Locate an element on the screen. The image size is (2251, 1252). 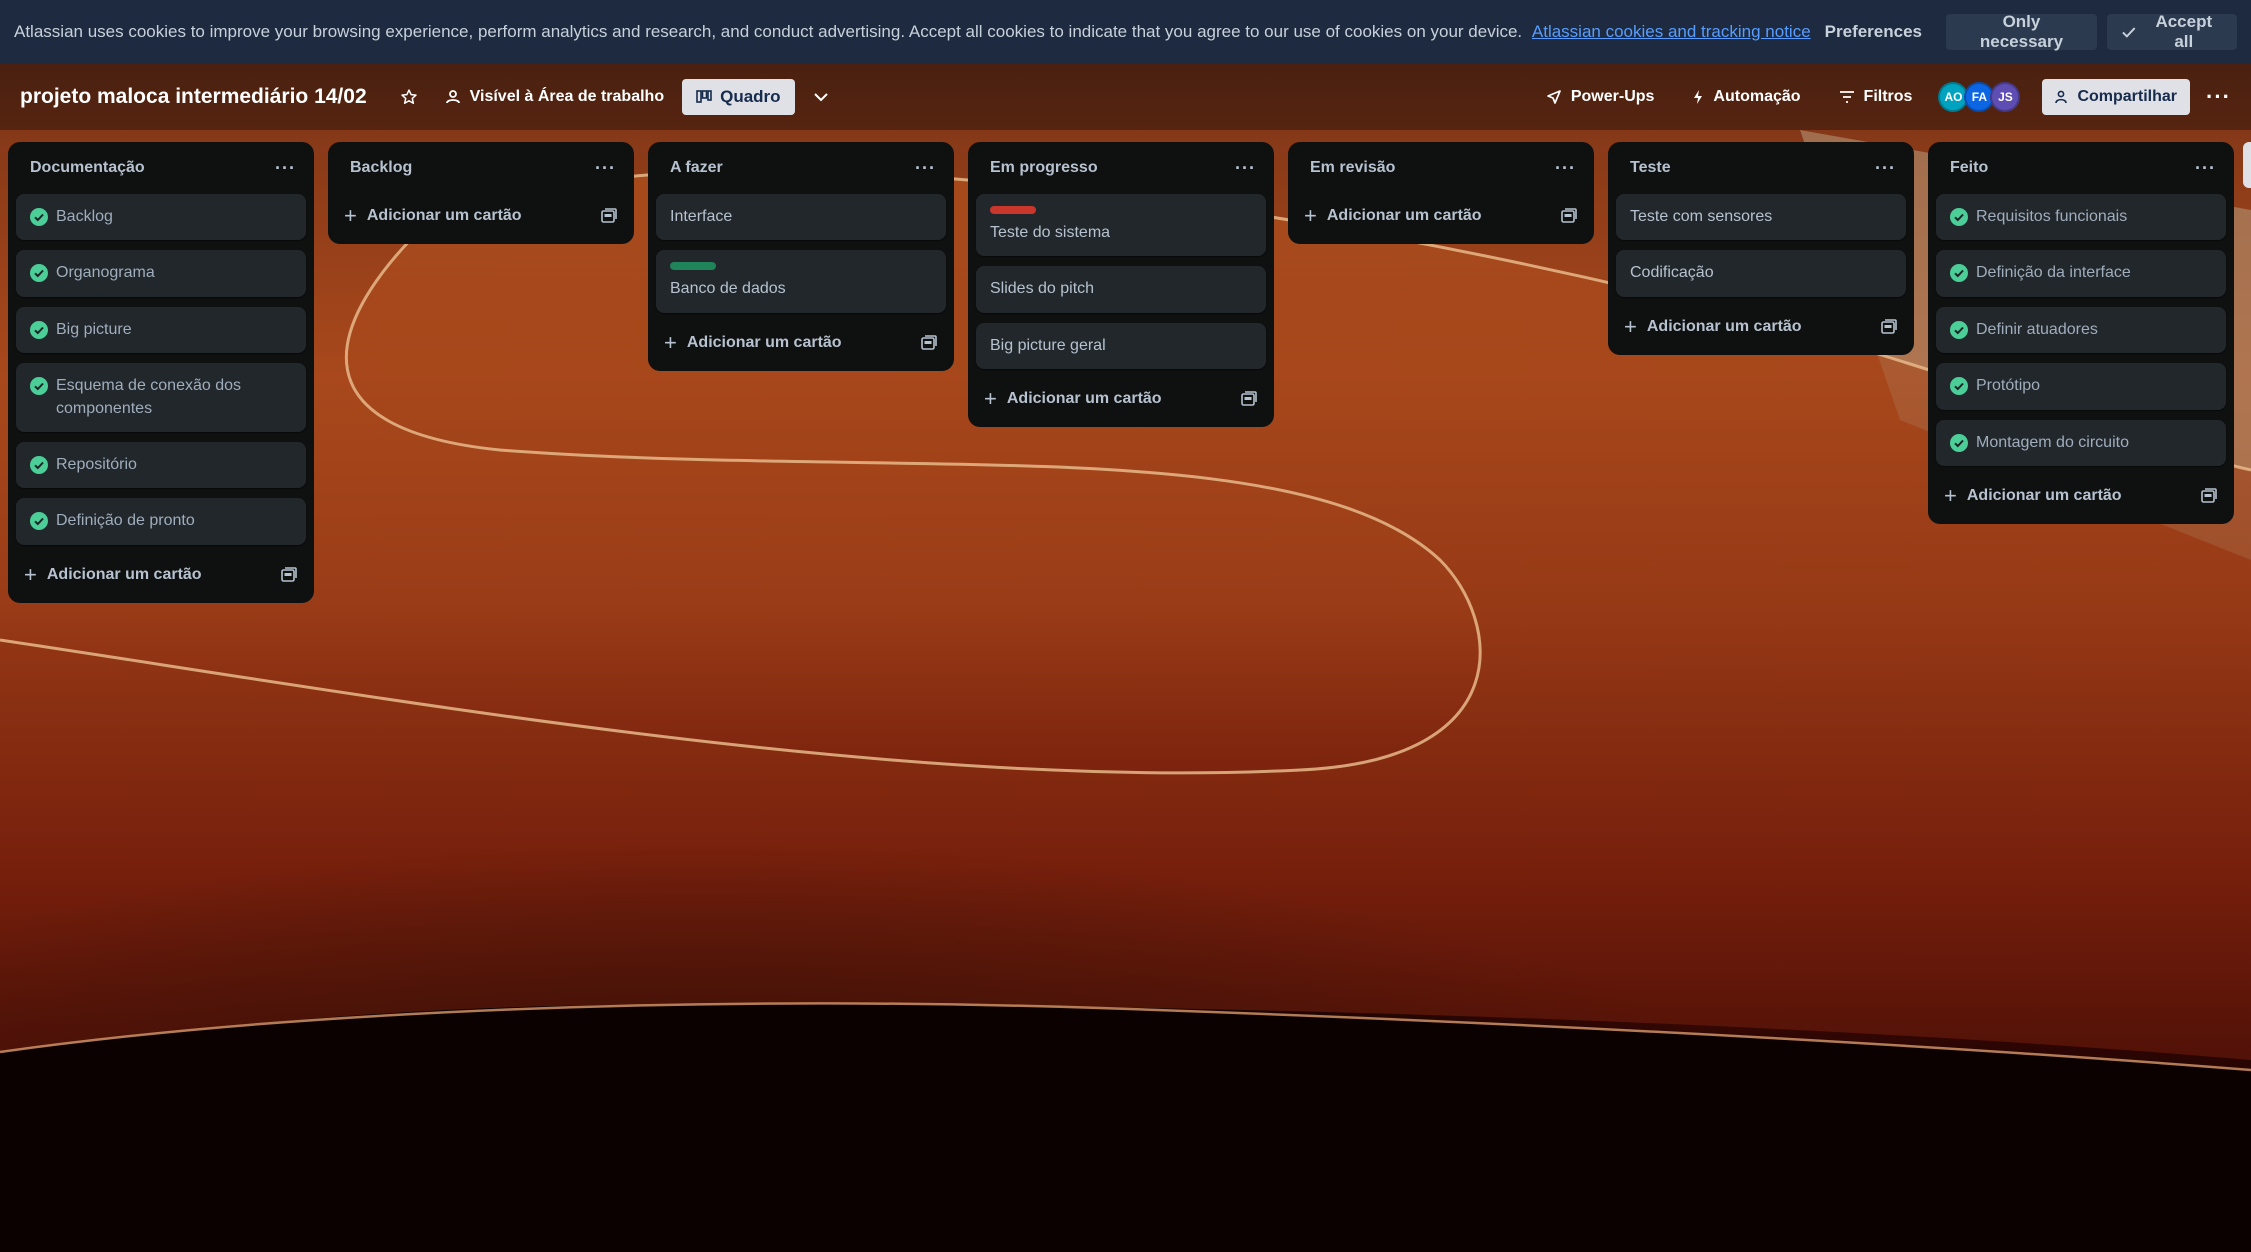
card: Definição de pronto is located at coordinates (161, 521).